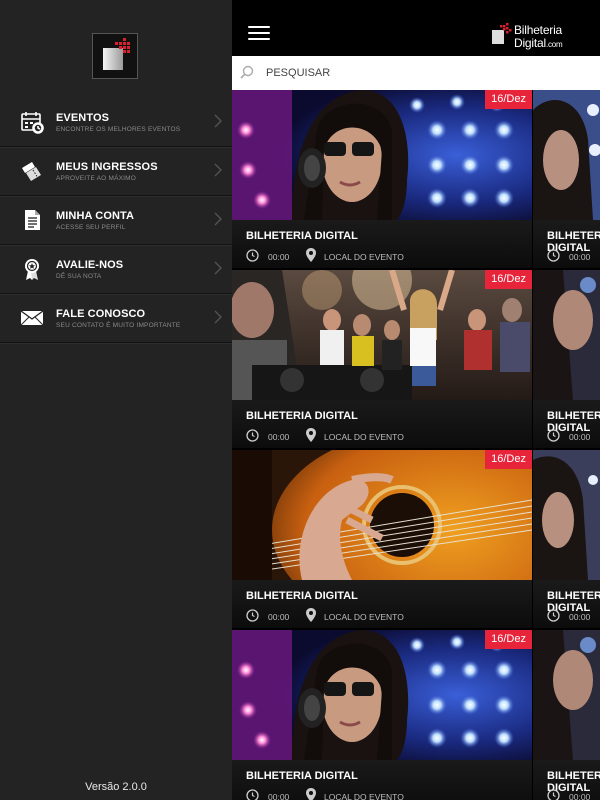 This screenshot has height=800, width=600. What do you see at coordinates (32, 171) in the screenshot?
I see `tickets-icon` at bounding box center [32, 171].